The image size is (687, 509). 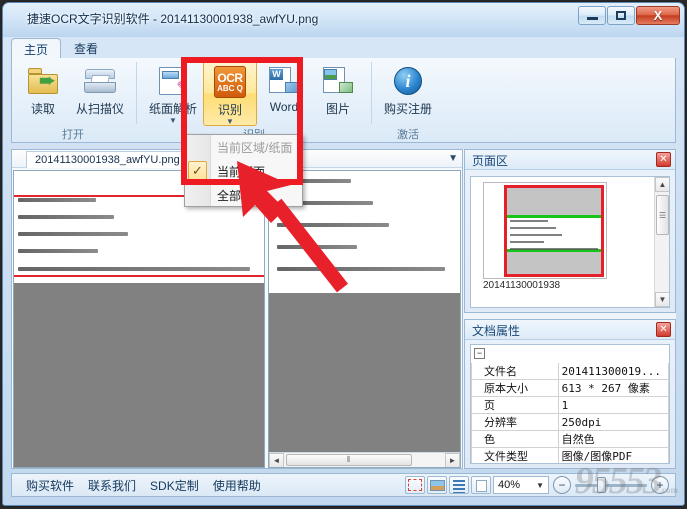 I want to click on zoom-slider, so click(x=611, y=485).